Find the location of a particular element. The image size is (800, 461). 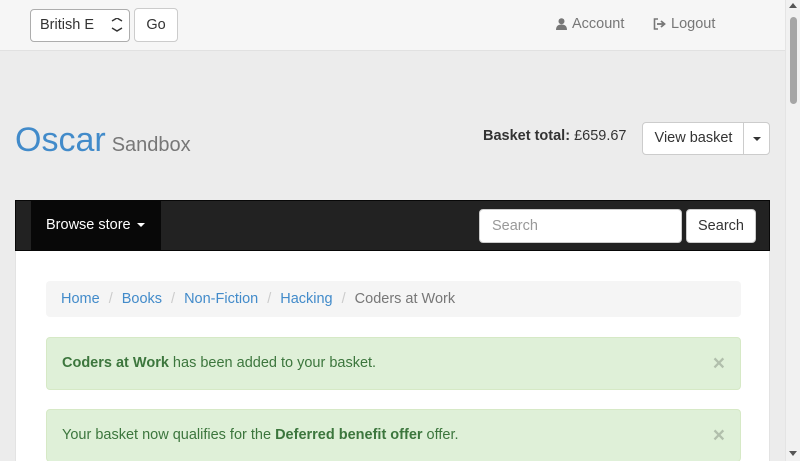

account-label: Account is located at coordinates (598, 24).